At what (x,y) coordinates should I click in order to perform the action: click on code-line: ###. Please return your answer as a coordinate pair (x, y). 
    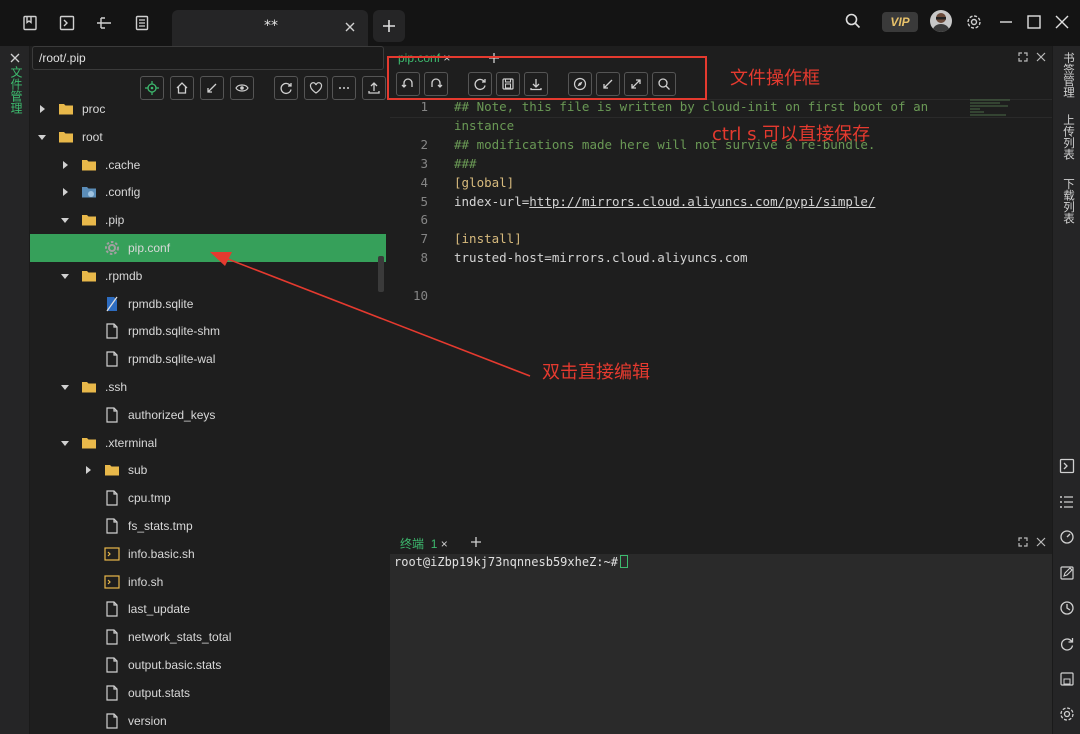
    Looking at the image, I should click on (465, 163).